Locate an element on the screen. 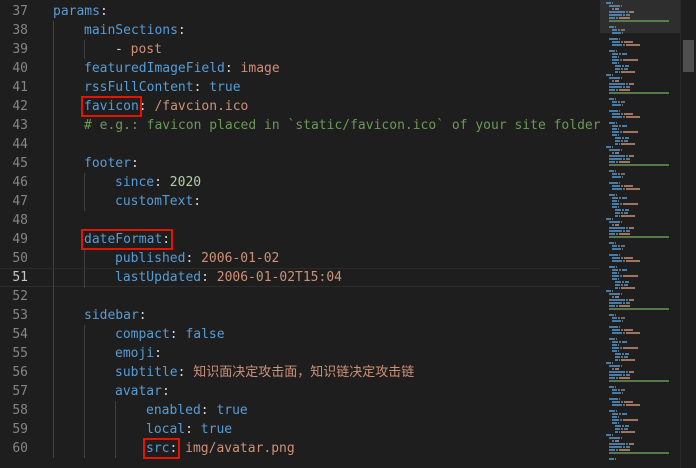 This screenshot has height=468, width=696. code-token: customText is located at coordinates (154, 201).